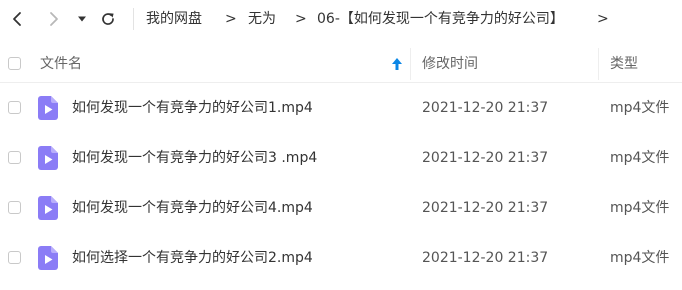 Image resolution: width=682 pixels, height=290 pixels. Describe the element at coordinates (341, 64) in the screenshot. I see `table-header: 文件名 修改时间 类型` at that location.